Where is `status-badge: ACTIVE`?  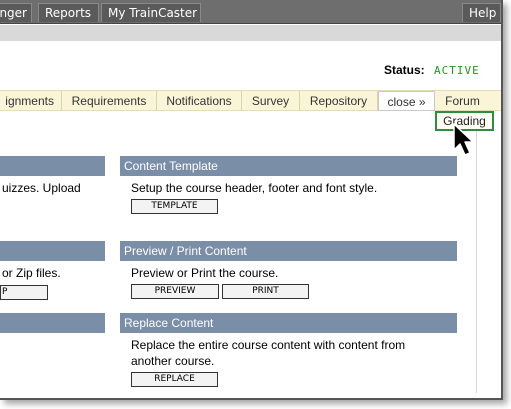
status-badge: ACTIVE is located at coordinates (457, 70).